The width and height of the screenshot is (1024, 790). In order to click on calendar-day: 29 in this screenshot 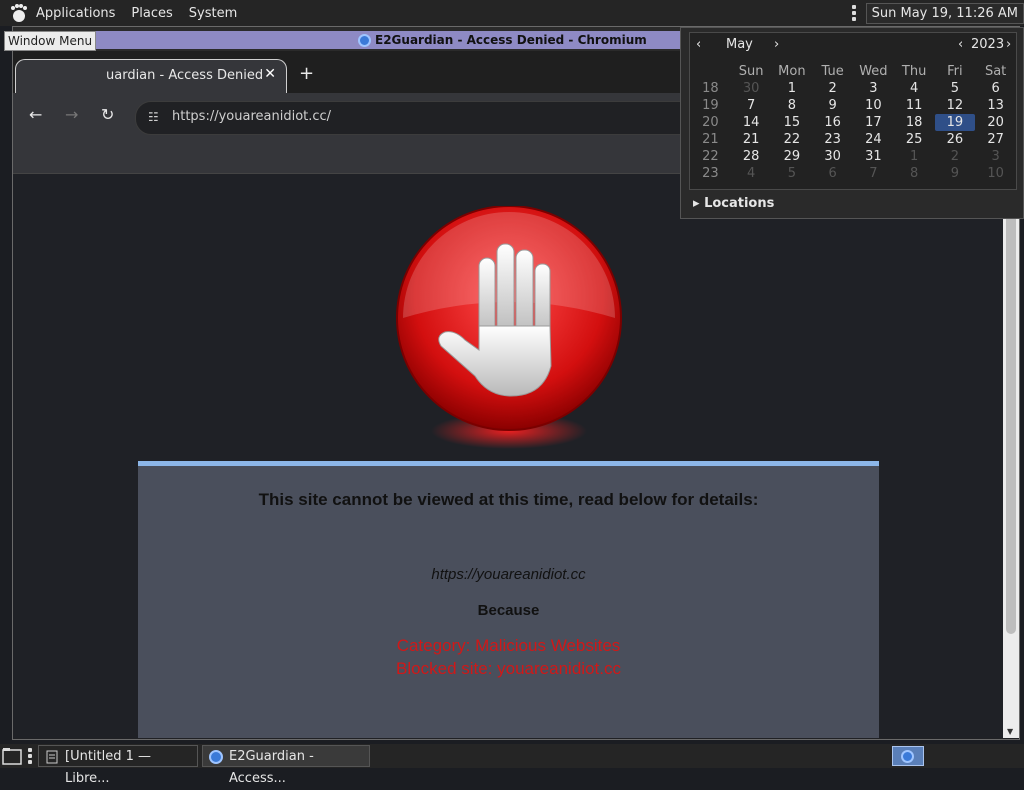, I will do `click(792, 156)`.